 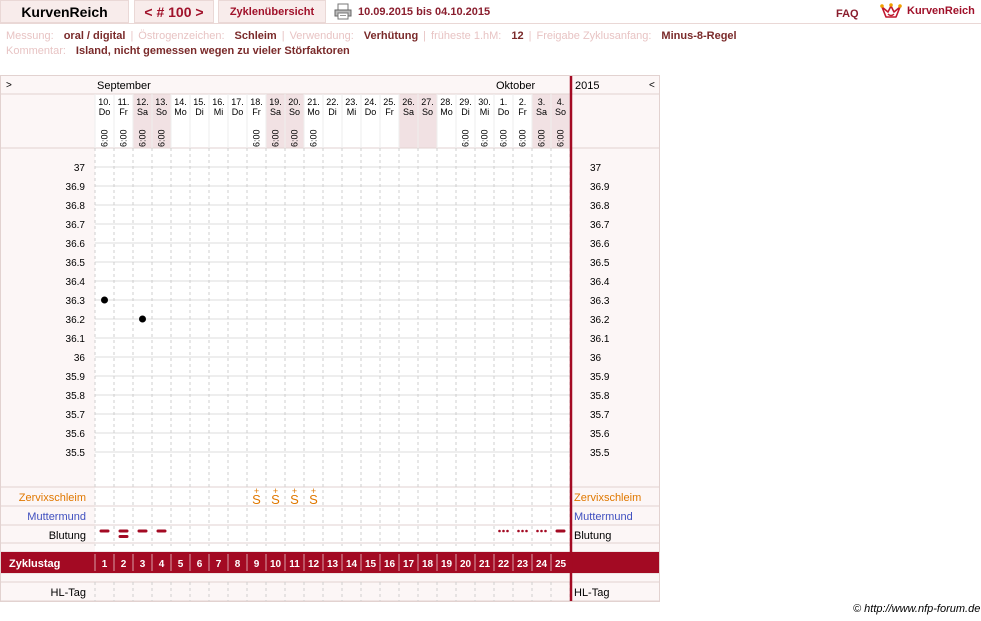 What do you see at coordinates (76, 453) in the screenshot?
I see `y-tick-label-left: 35.5` at bounding box center [76, 453].